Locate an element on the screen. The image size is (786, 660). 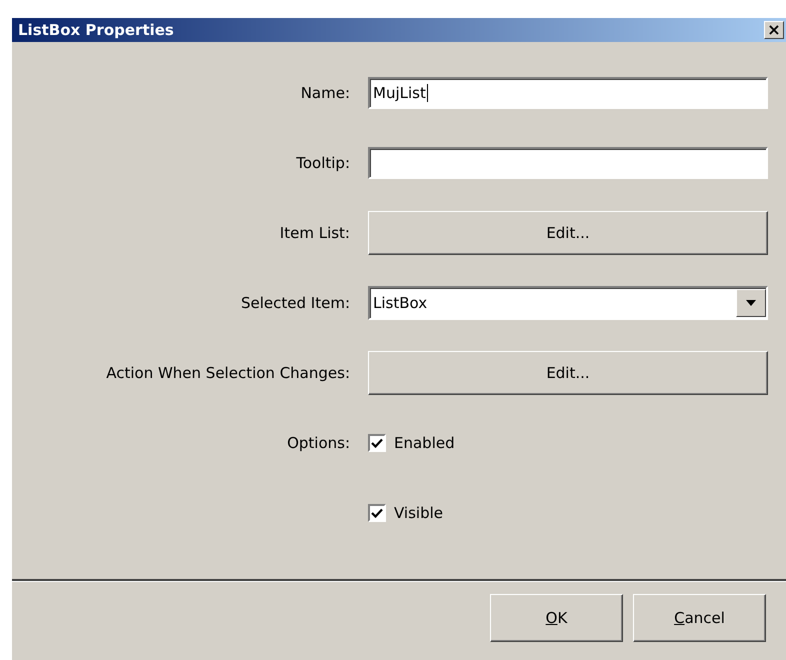
checkbox: Visible is located at coordinates (568, 513).